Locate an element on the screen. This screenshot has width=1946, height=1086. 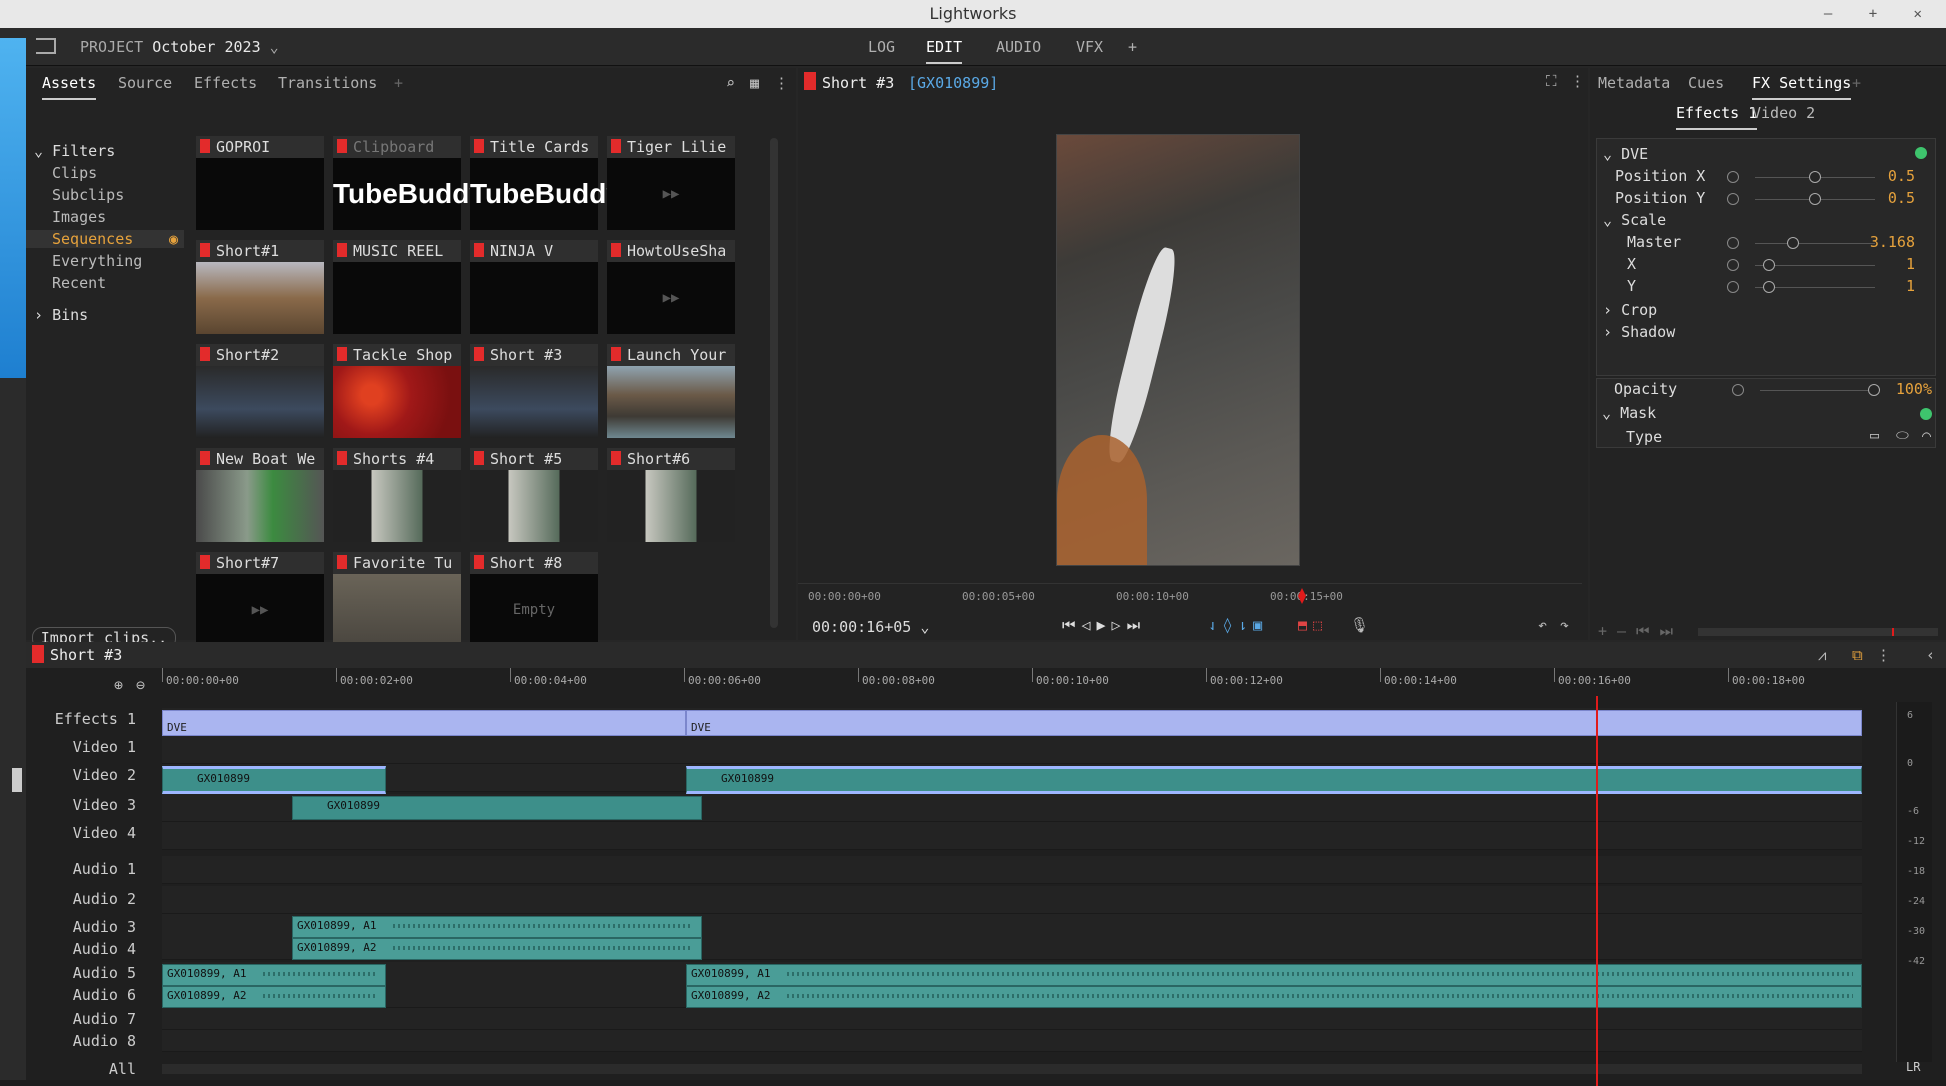
position-x-value: 0.5 is located at coordinates (1901, 176).